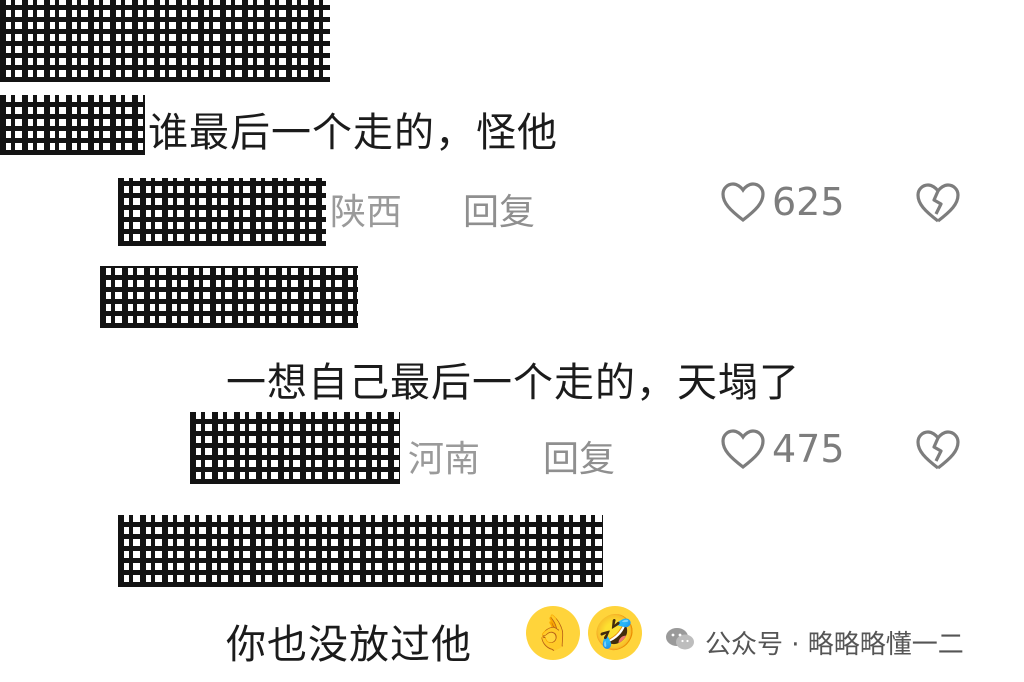 This screenshot has height=682, width=1024. I want to click on watermark-text: 公众号 · 略略略懂一二, so click(834, 645).